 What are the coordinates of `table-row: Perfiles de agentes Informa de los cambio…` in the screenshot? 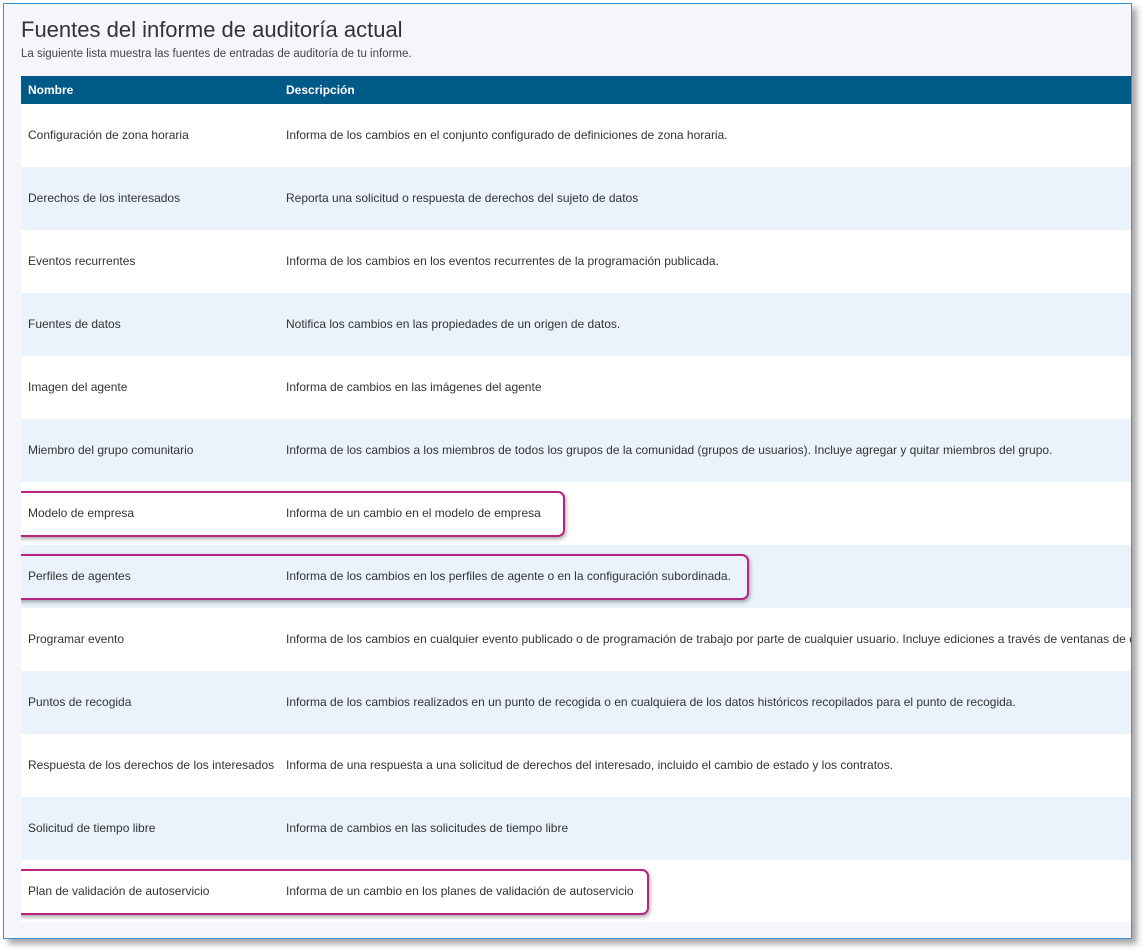 It's located at (576, 576).